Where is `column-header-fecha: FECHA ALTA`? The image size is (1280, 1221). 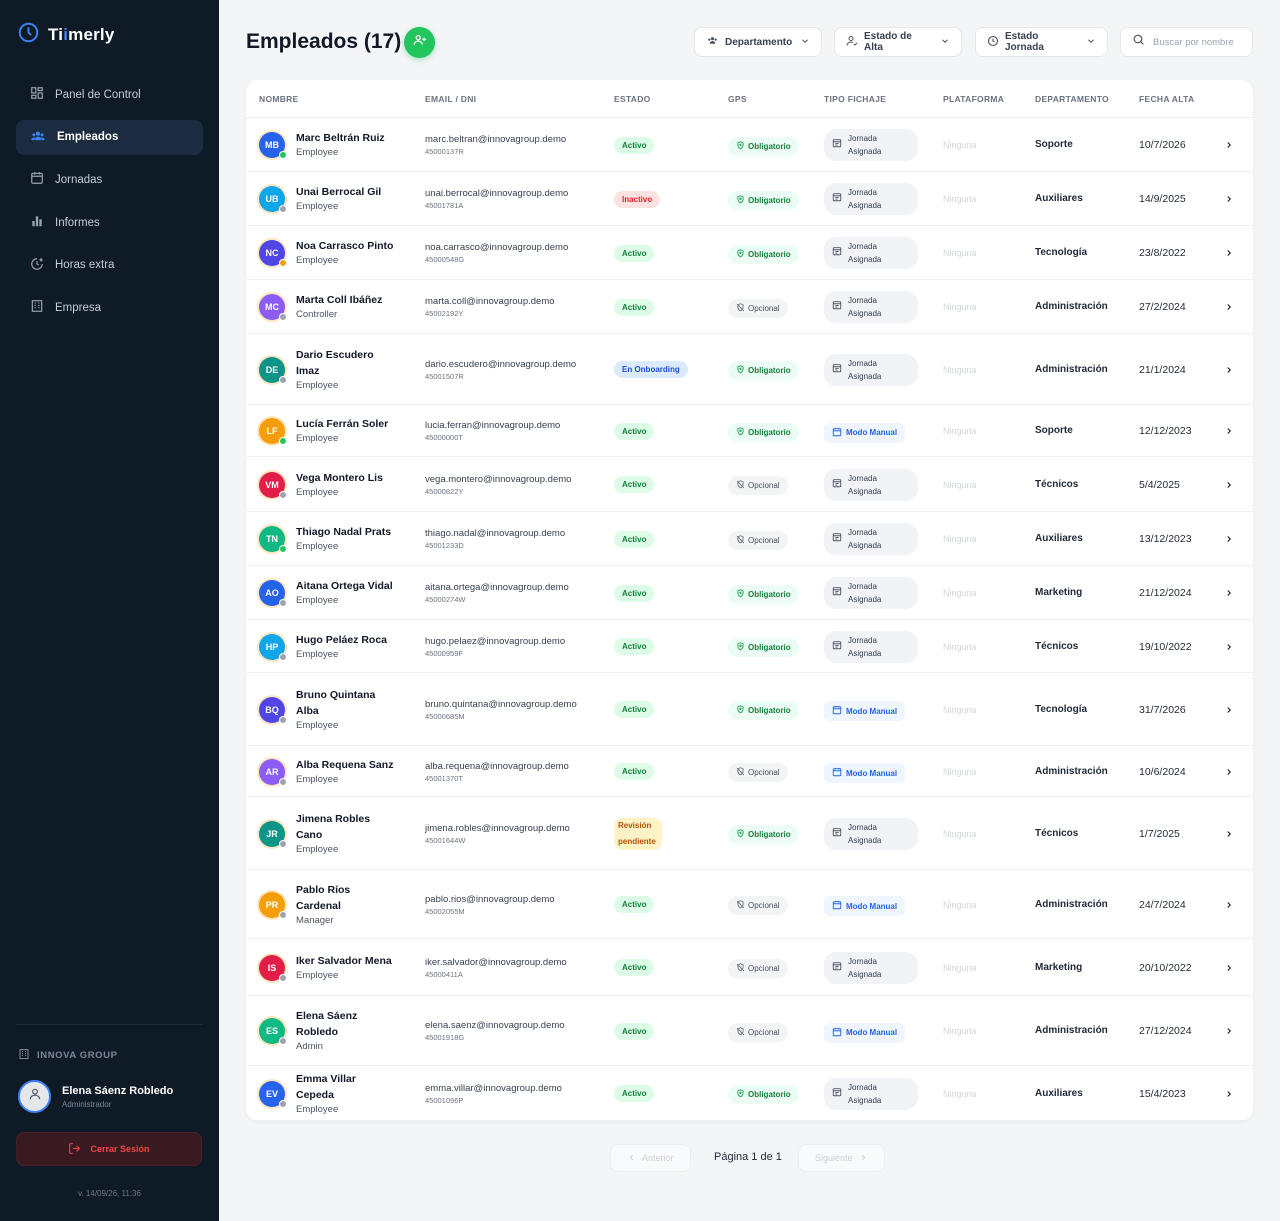
column-header-fecha: FECHA ALTA is located at coordinates (1166, 99).